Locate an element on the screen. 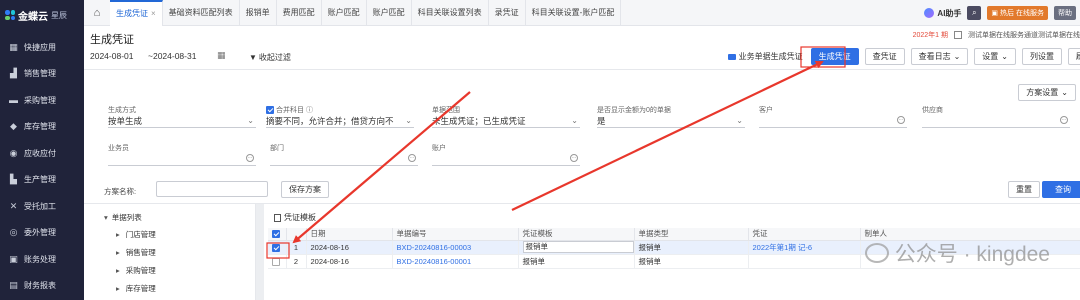  tree-root: 单据列表 is located at coordinates (123, 217).